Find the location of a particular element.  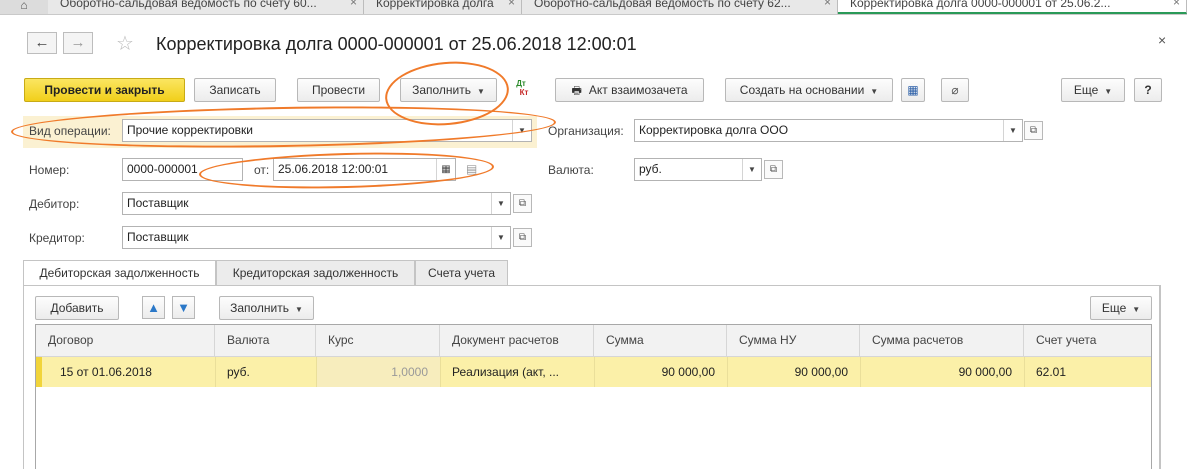

dt-label: Дт is located at coordinates (521, 83).